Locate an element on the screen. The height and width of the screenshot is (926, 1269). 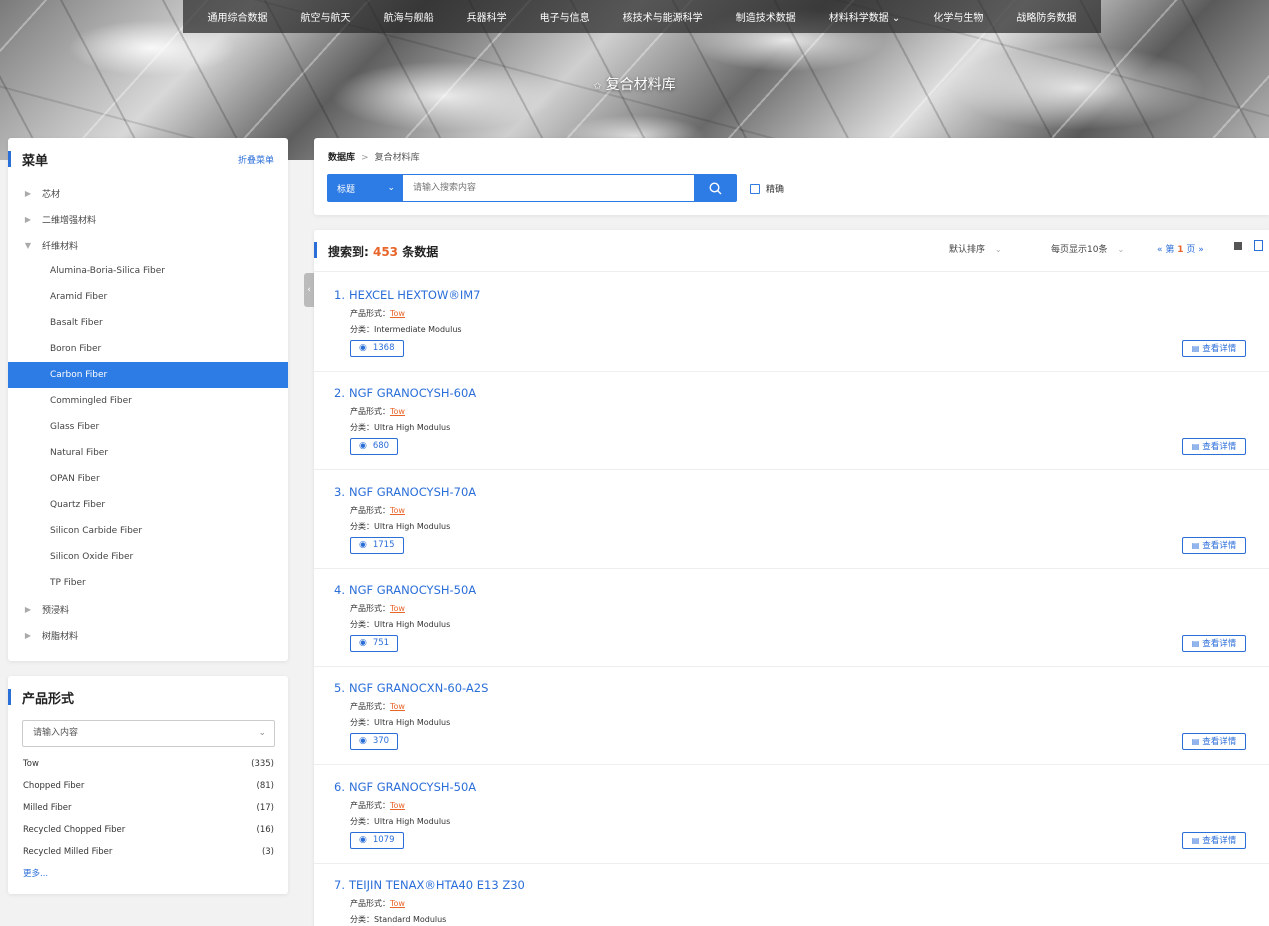
nav-item: 通用综合数据 is located at coordinates (238, 16).